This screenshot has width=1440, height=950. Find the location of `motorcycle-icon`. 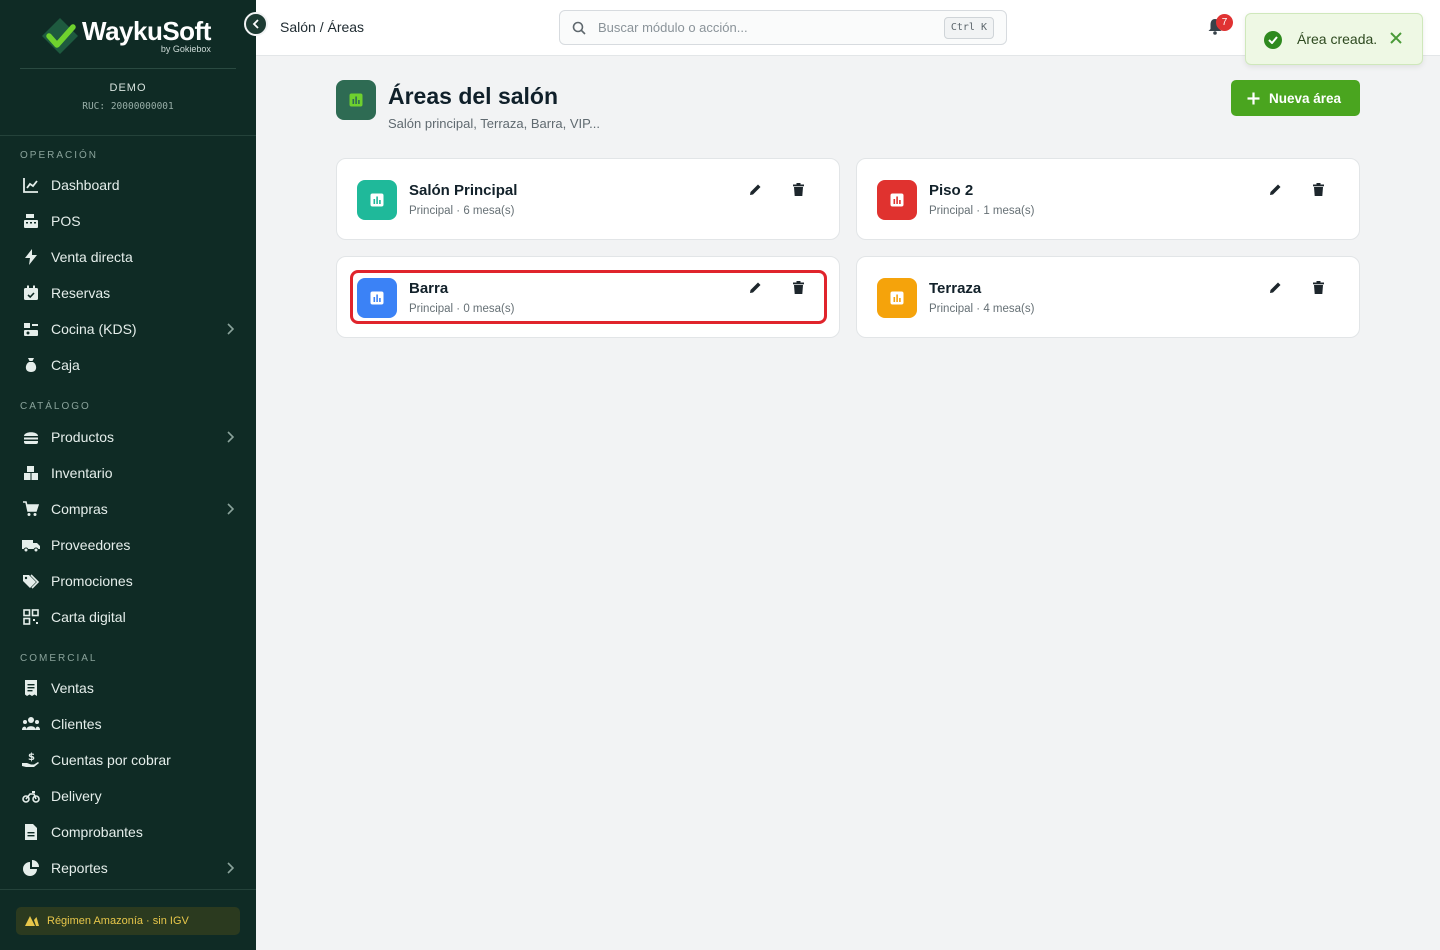

motorcycle-icon is located at coordinates (31, 796).